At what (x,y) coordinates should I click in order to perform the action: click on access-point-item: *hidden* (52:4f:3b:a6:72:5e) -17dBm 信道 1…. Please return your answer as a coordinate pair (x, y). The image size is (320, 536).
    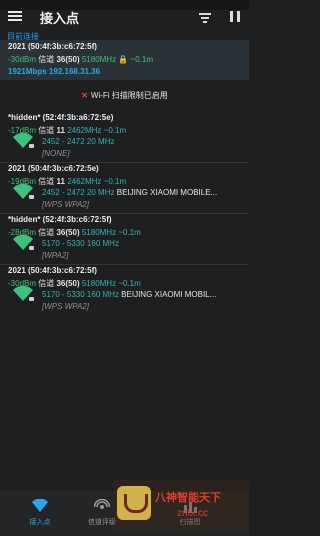
    Looking at the image, I should click on (124, 137).